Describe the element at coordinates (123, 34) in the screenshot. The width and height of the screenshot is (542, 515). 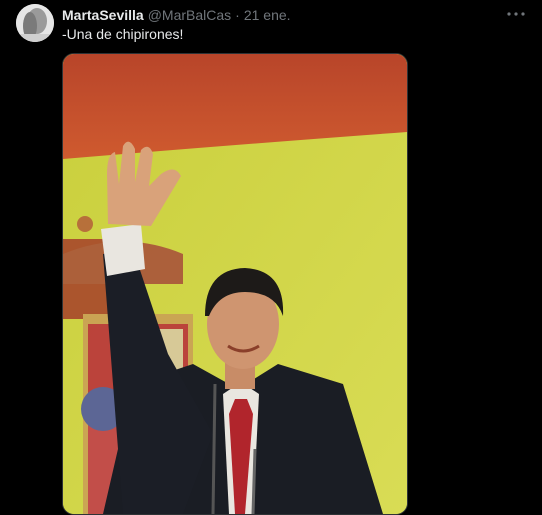
I see `tweet-text: -Una de chipirones!` at that location.